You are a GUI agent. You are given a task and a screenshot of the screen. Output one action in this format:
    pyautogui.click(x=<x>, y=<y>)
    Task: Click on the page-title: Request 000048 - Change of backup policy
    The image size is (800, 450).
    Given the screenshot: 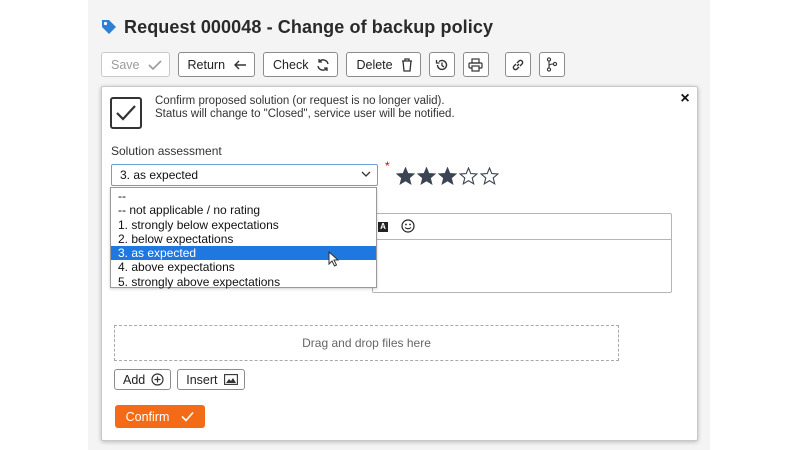 What is the action you would take?
    pyautogui.click(x=309, y=26)
    